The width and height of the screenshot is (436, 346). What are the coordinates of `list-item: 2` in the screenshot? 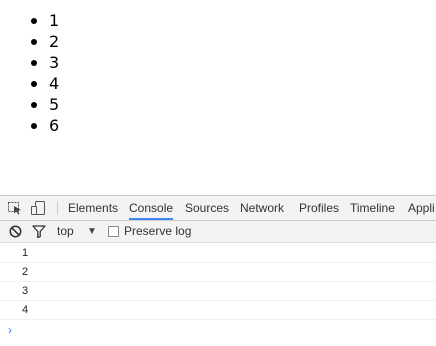 It's located at (45, 41).